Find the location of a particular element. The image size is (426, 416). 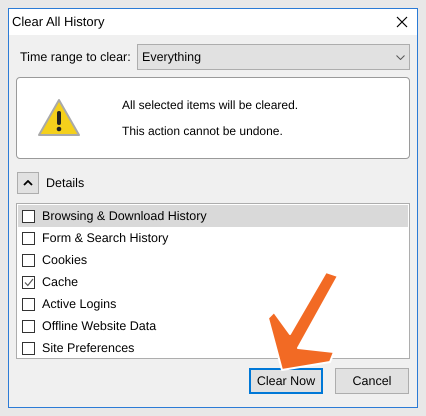

history-item: Offline Website Data is located at coordinates (213, 326).